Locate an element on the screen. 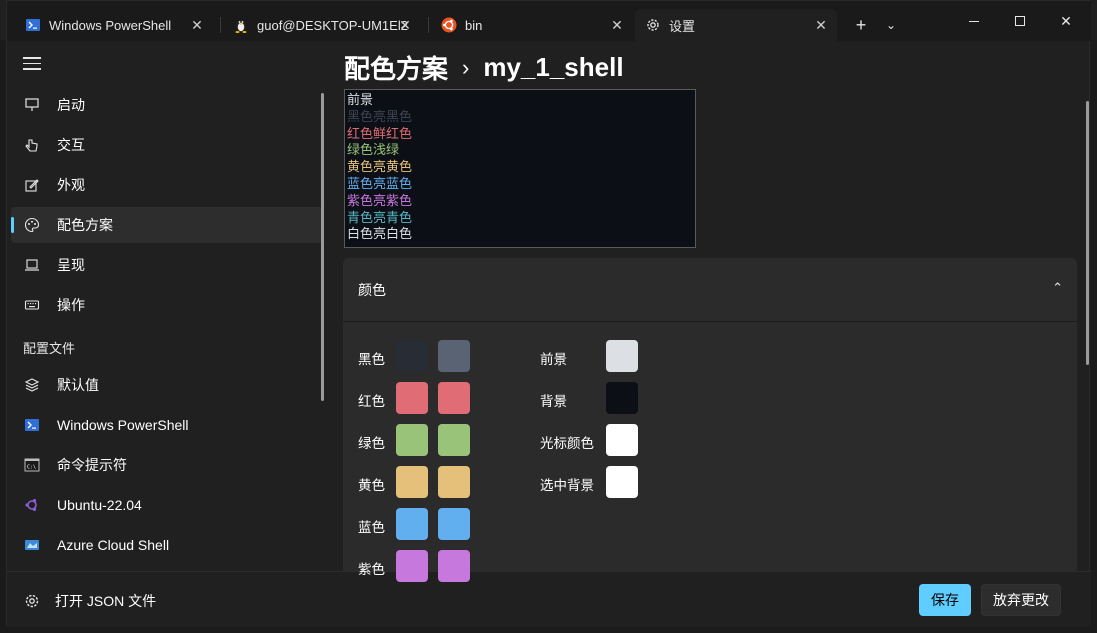 This screenshot has height=633, width=1097. sidebar-scrollbar is located at coordinates (322, 247).